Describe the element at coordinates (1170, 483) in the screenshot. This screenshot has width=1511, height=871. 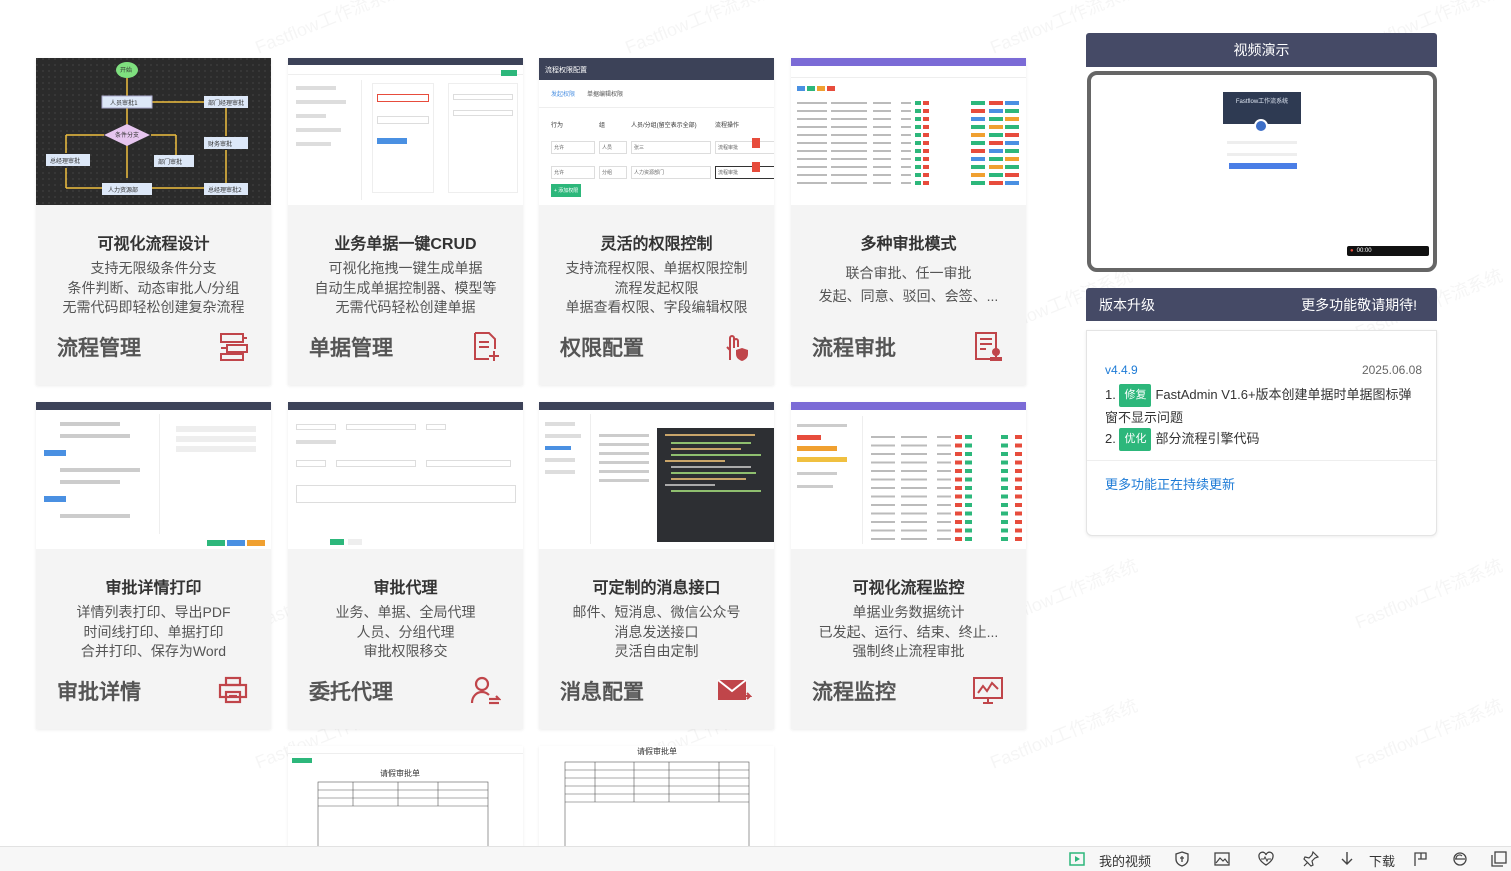
I see `more-updates-link: 更多功能正在持续更新` at that location.